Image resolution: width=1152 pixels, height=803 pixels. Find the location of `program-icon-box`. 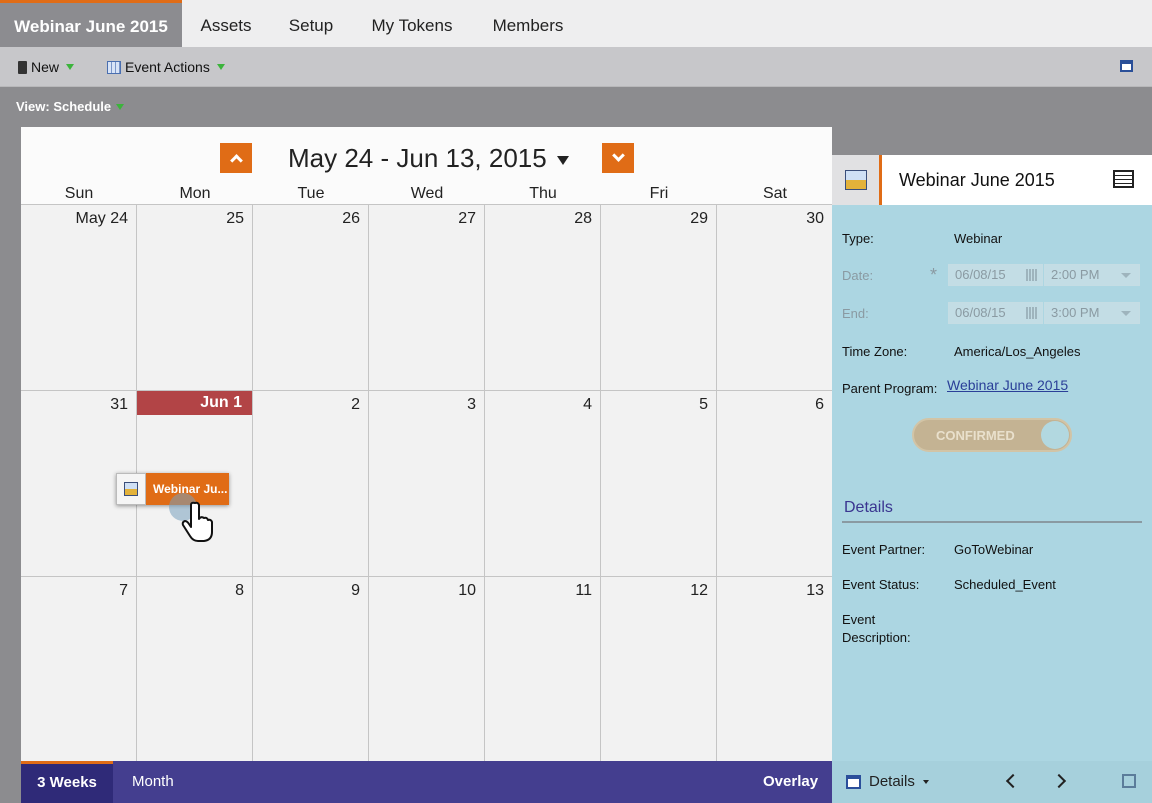

program-icon-box is located at coordinates (857, 180).